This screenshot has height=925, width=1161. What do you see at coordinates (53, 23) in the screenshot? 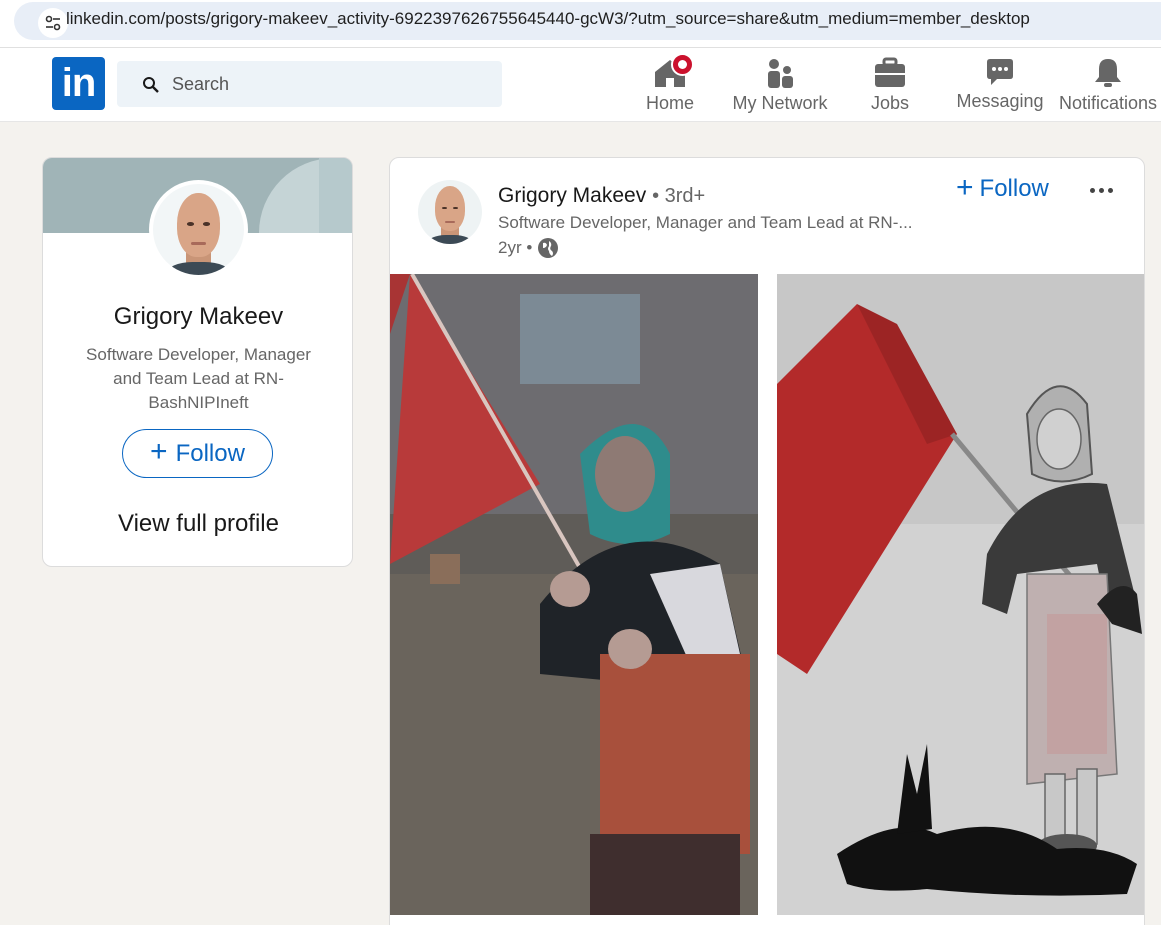
I see `tune-icon` at bounding box center [53, 23].